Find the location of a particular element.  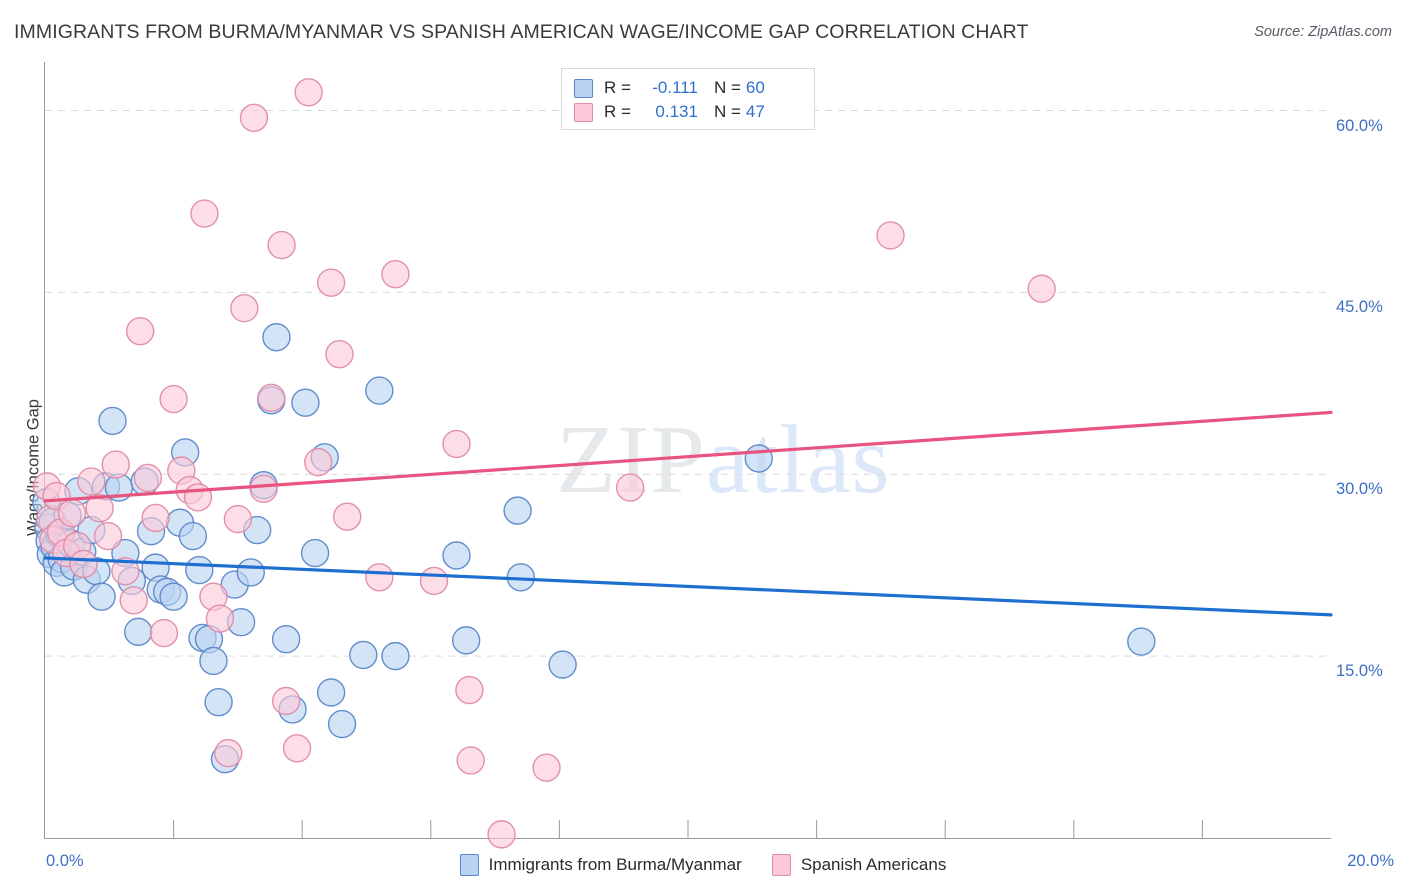

y-tick-label: 30.0% is located at coordinates (1359, 489).